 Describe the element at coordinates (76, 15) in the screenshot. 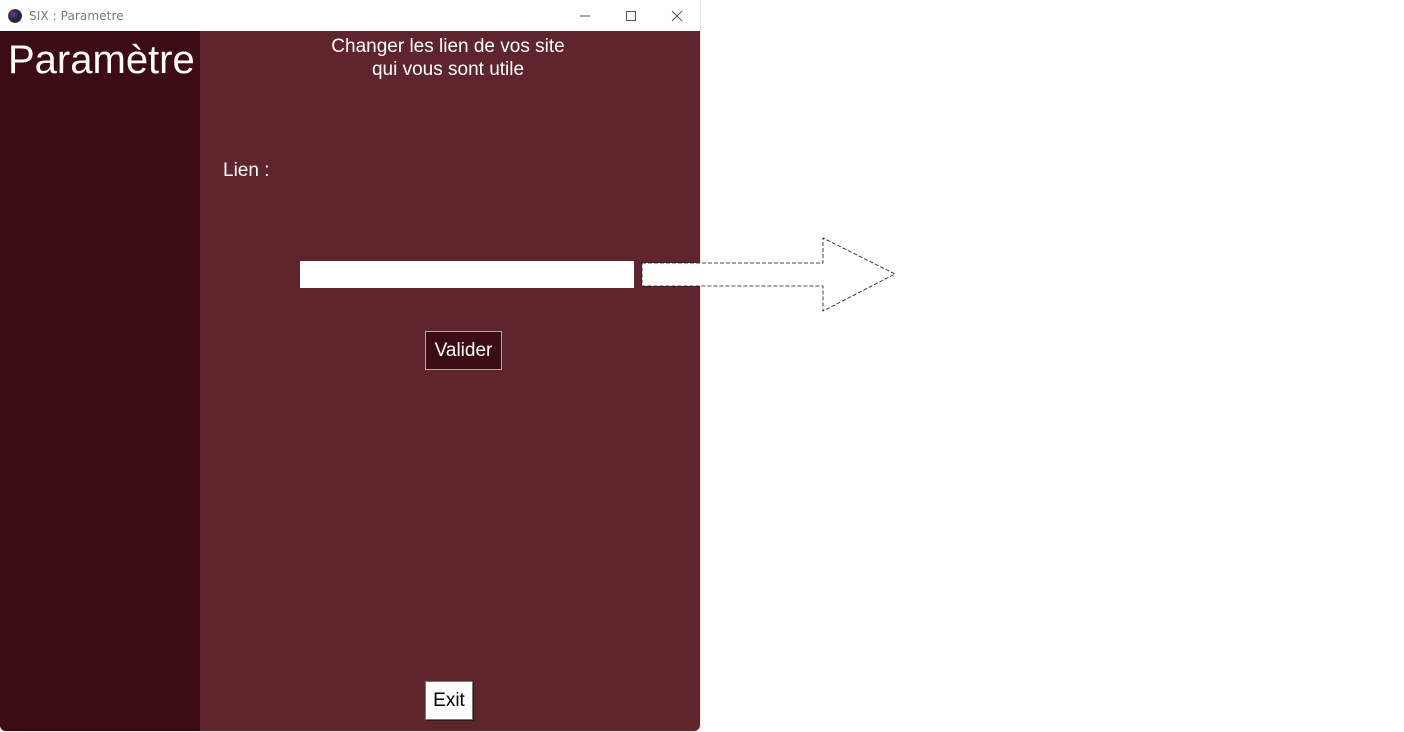

I see `window-title: SIX : Parametre` at that location.